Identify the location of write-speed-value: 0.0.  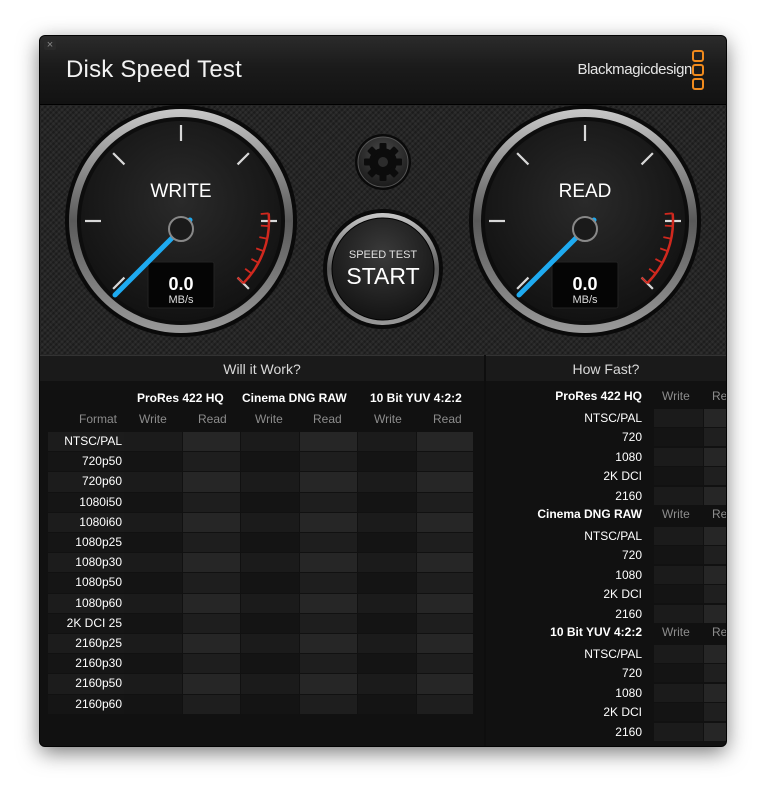
(180, 284).